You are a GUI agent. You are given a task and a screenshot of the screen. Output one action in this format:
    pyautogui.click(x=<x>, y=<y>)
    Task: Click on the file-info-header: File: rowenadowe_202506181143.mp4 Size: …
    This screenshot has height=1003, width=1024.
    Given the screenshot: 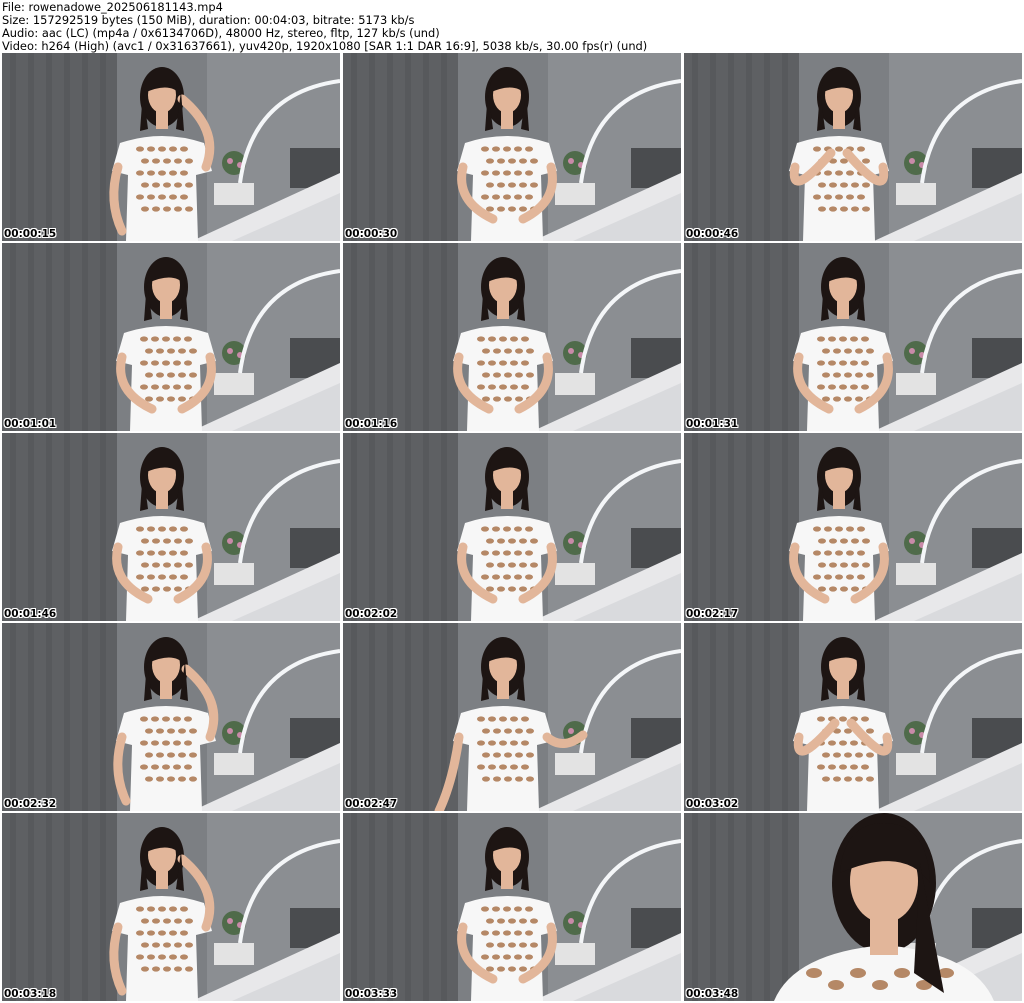 What is the action you would take?
    pyautogui.click(x=512, y=26)
    